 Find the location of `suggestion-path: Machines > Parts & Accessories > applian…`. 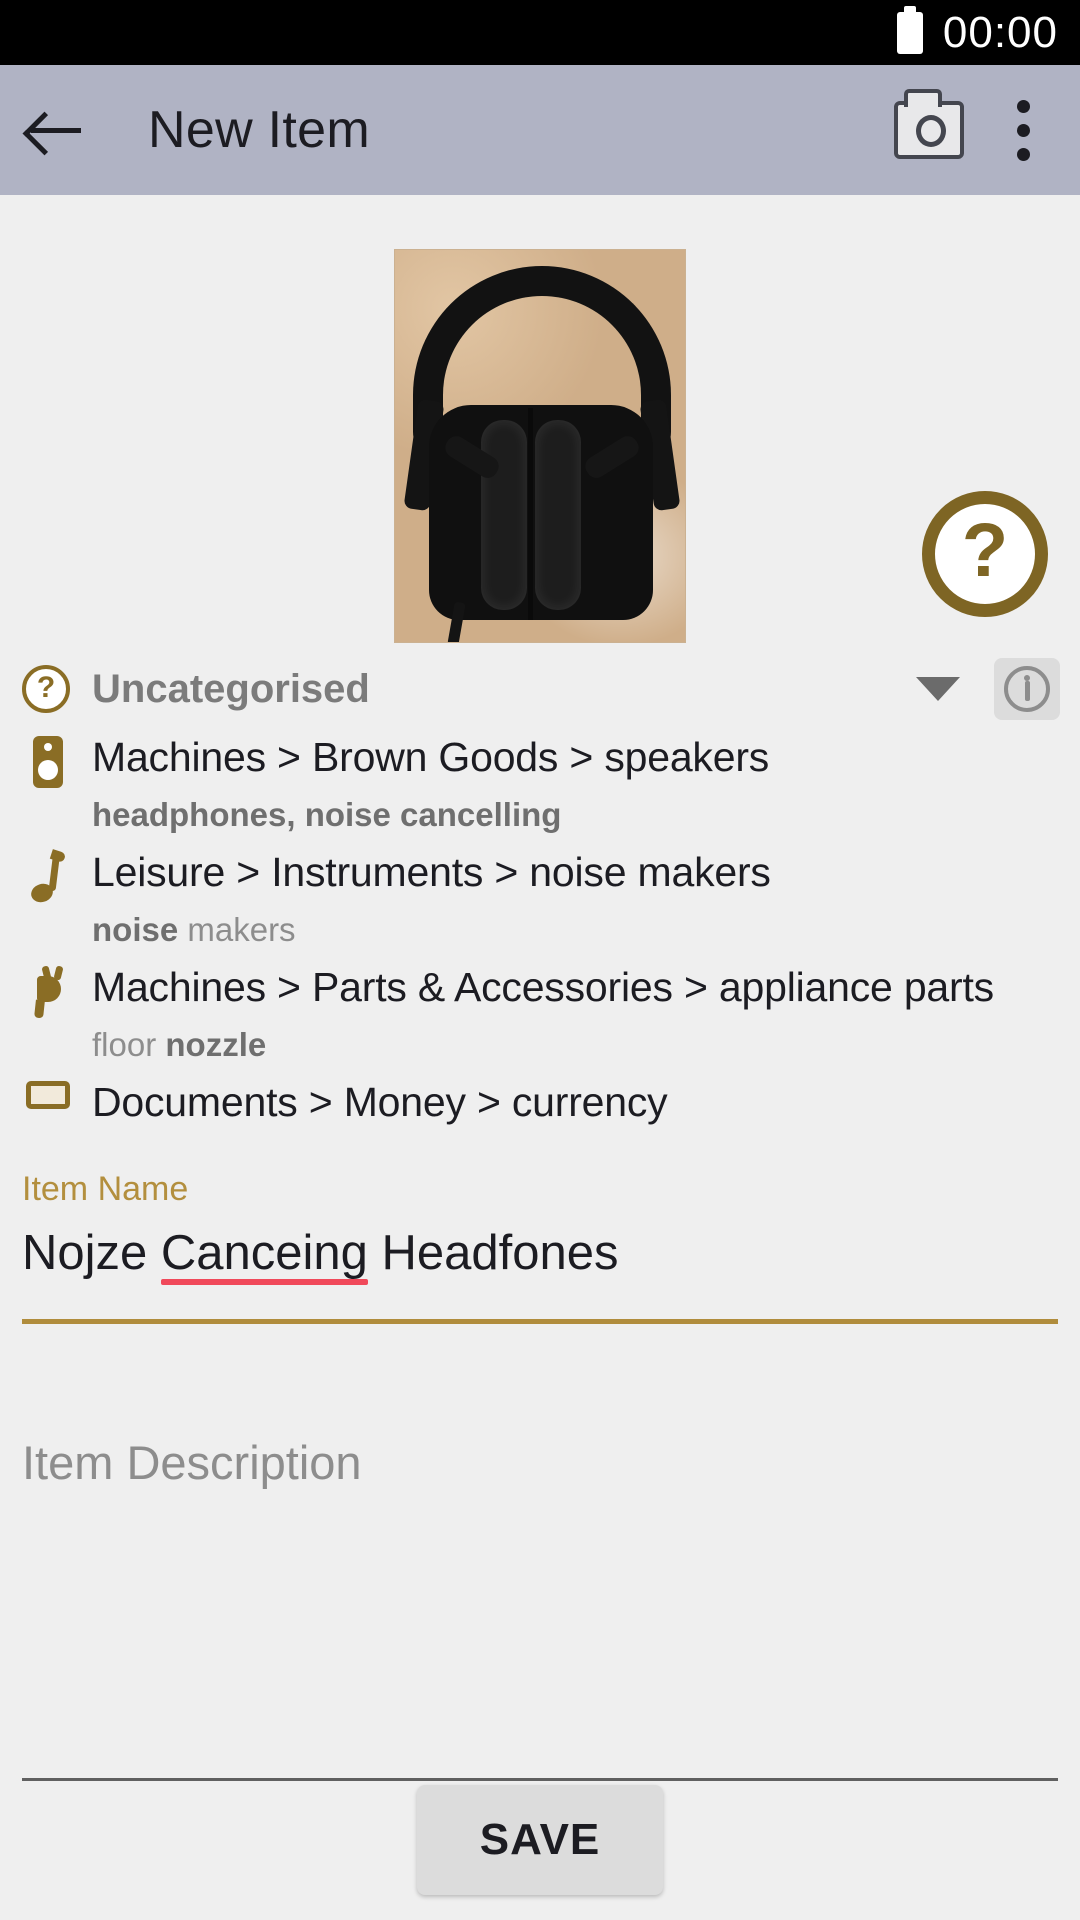

suggestion-path: Machines > Parts & Accessories > applian… is located at coordinates (543, 987).